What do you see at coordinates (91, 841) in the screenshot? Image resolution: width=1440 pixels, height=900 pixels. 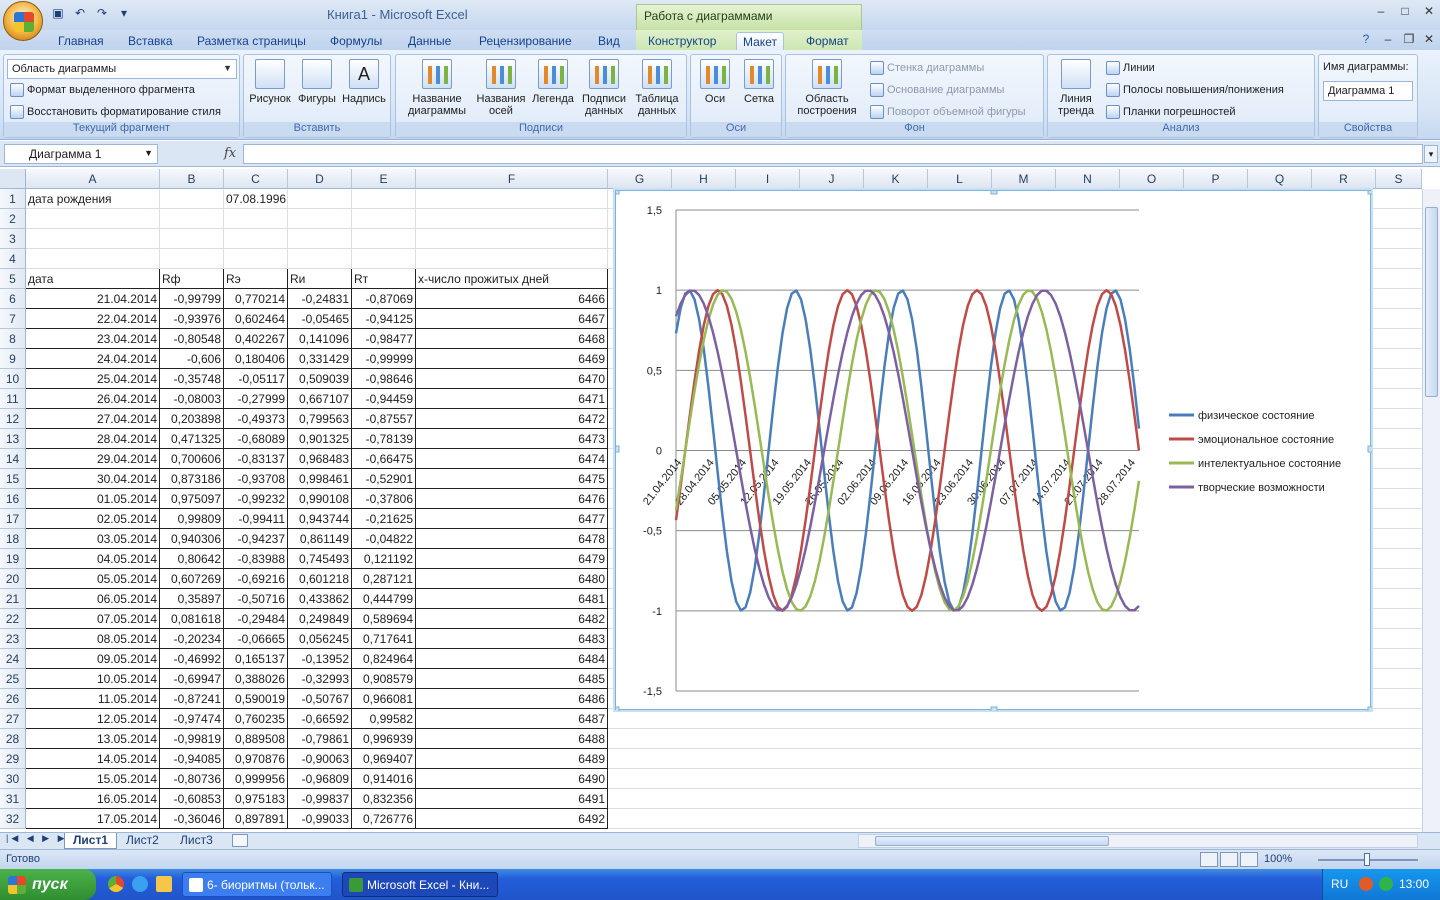 I see `sheet-tab: Лист1` at bounding box center [91, 841].